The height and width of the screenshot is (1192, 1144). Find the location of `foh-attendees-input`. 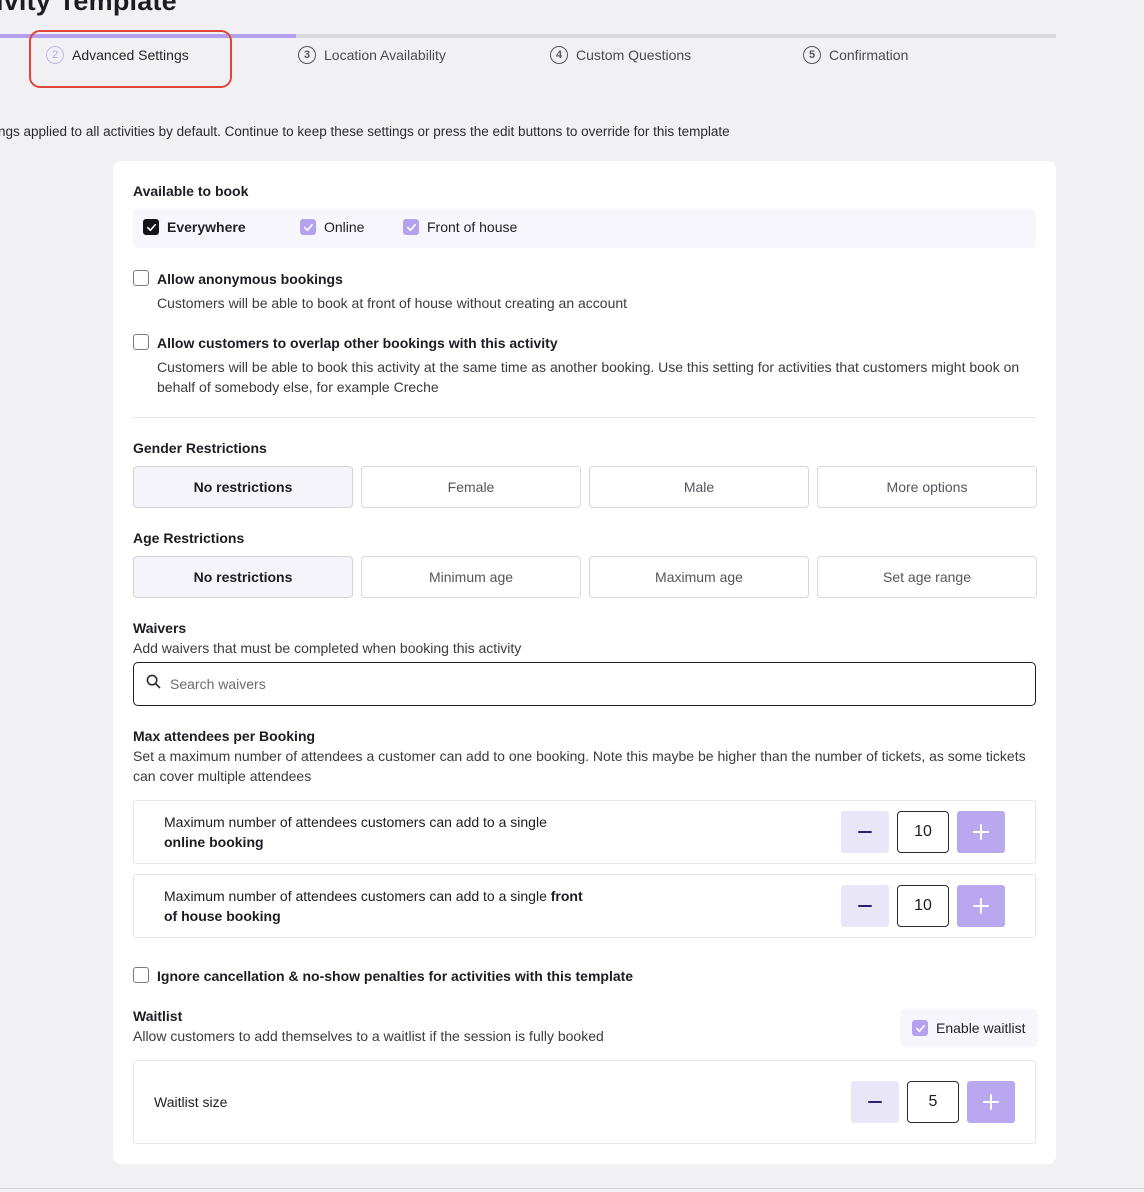

foh-attendees-input is located at coordinates (923, 906).